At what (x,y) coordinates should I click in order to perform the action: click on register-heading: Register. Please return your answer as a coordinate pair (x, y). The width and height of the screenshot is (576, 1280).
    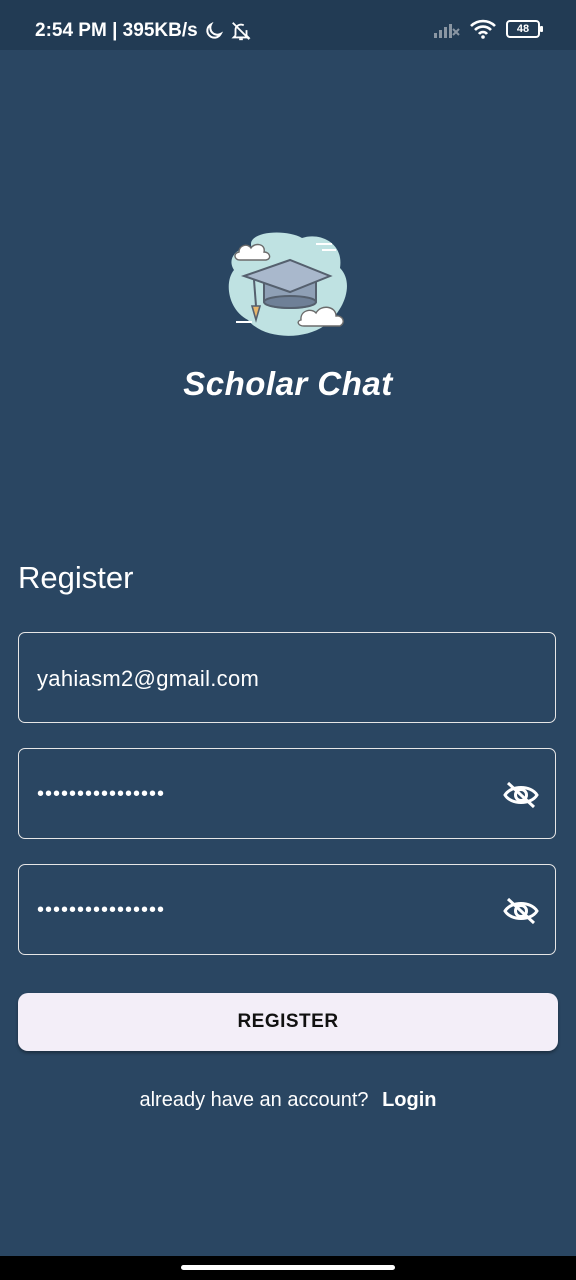
    Looking at the image, I should click on (76, 577).